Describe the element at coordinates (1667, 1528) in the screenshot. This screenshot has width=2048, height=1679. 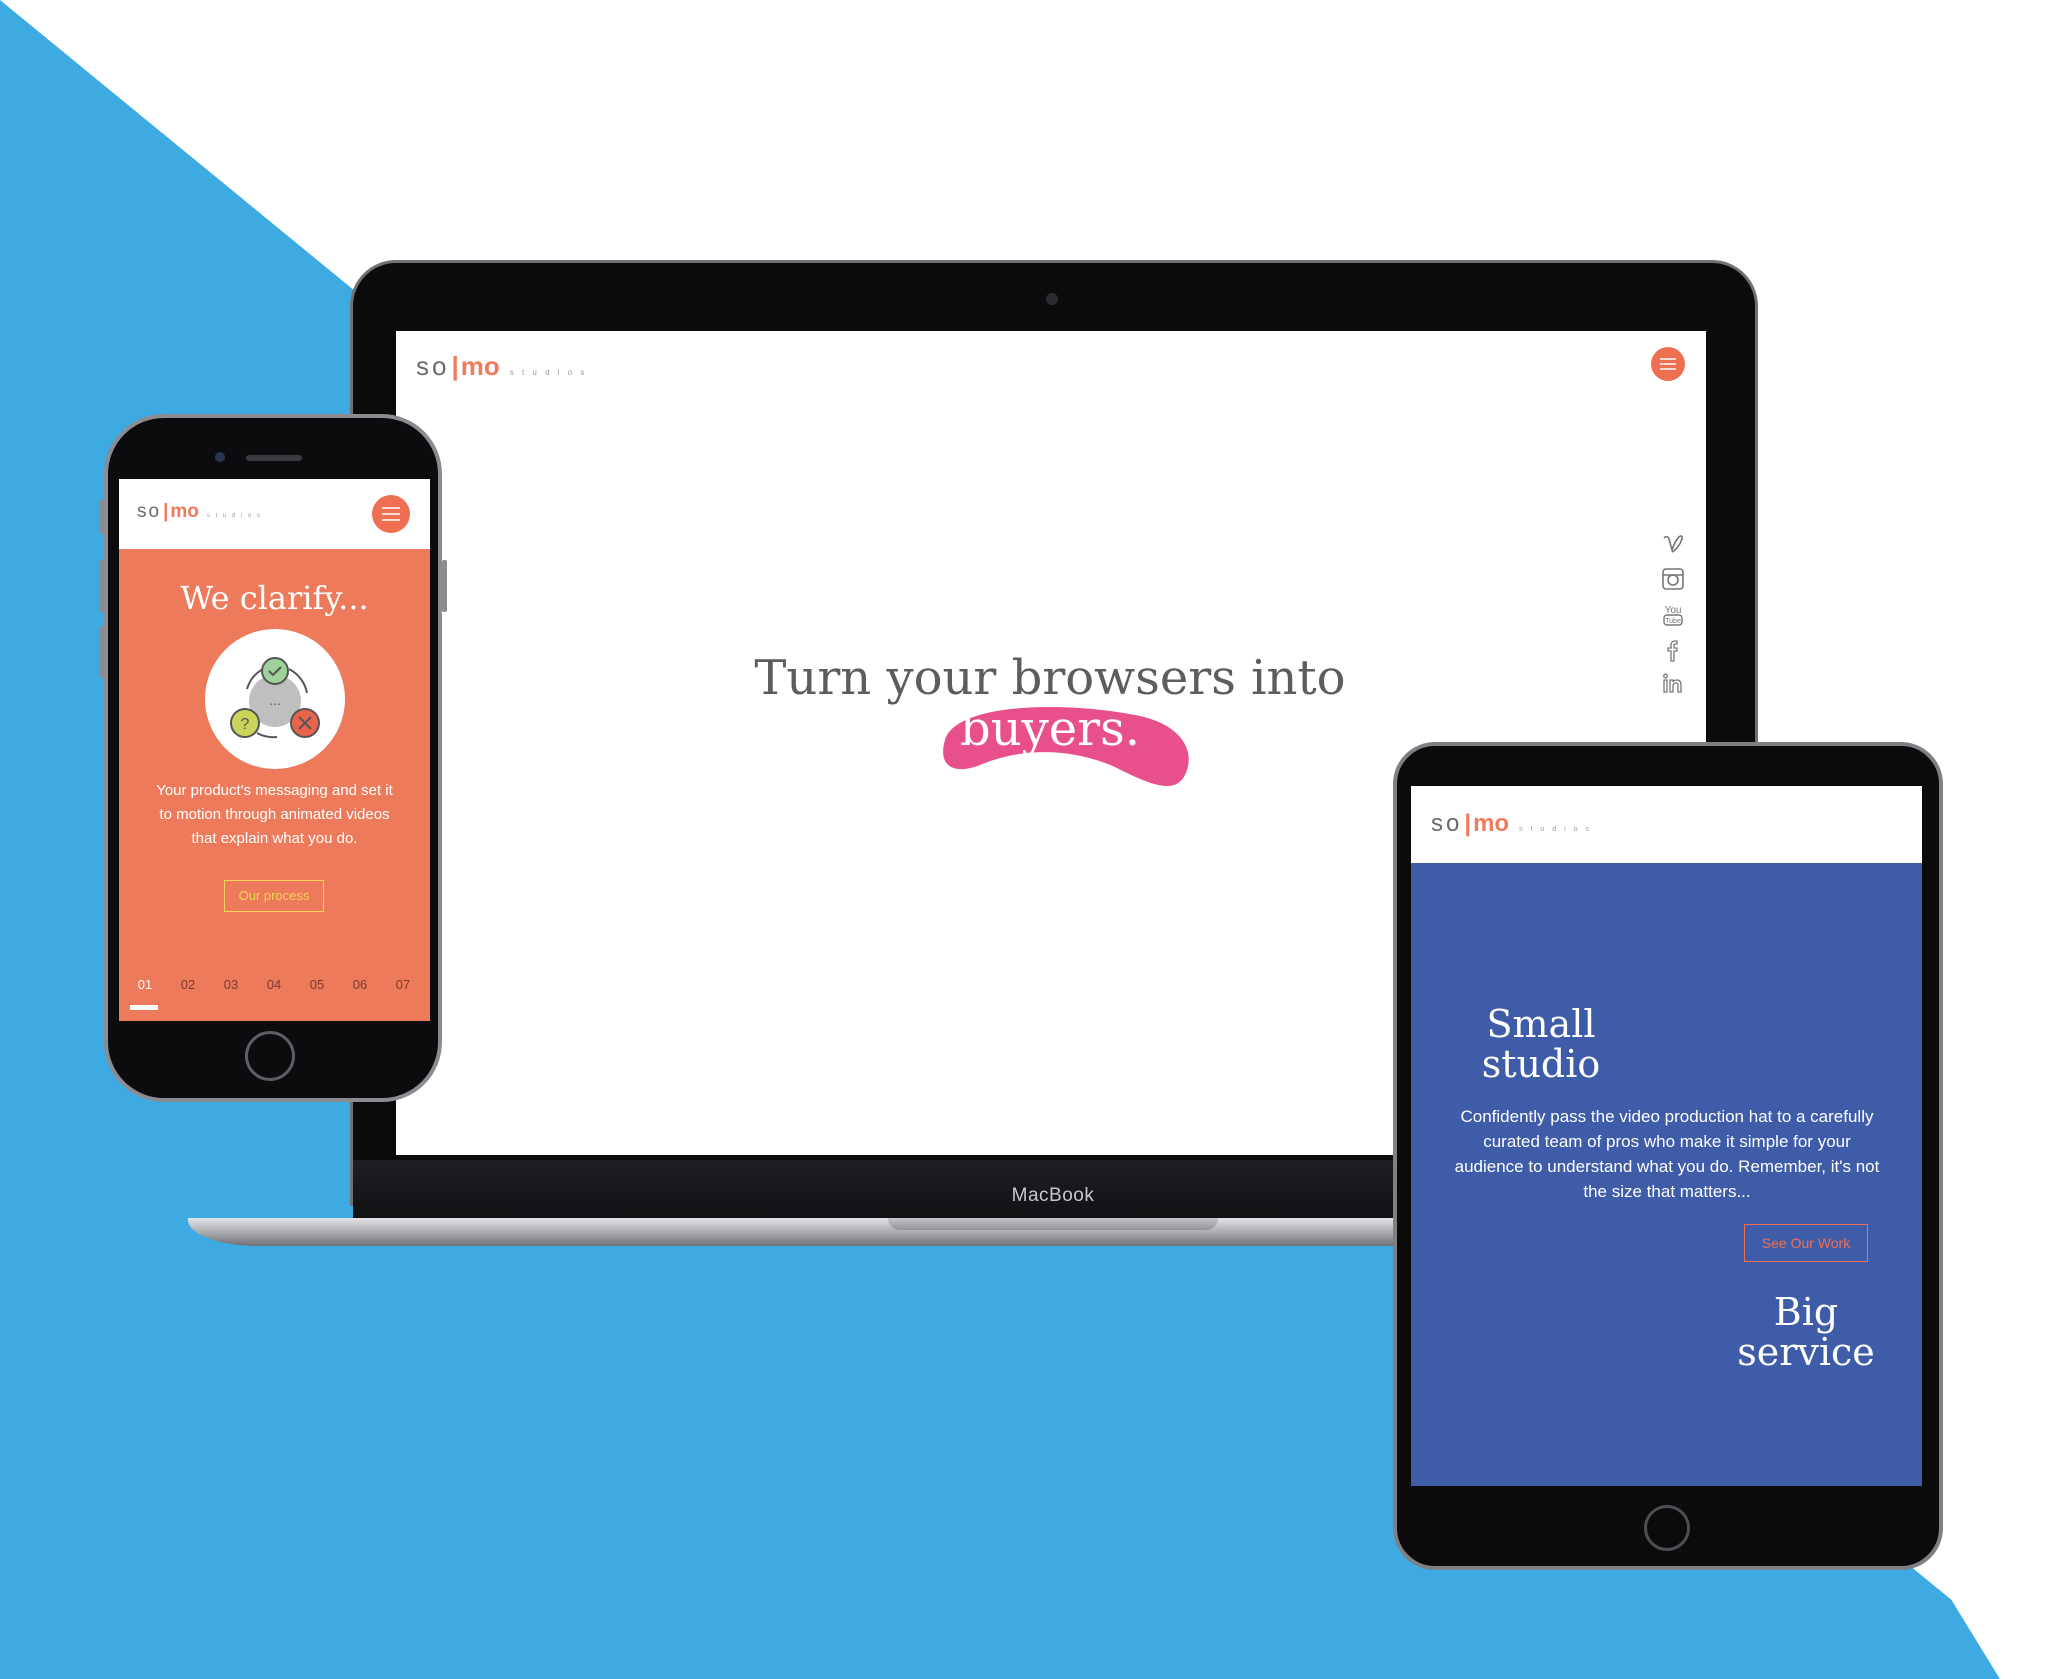
I see `tablet-home-button` at that location.